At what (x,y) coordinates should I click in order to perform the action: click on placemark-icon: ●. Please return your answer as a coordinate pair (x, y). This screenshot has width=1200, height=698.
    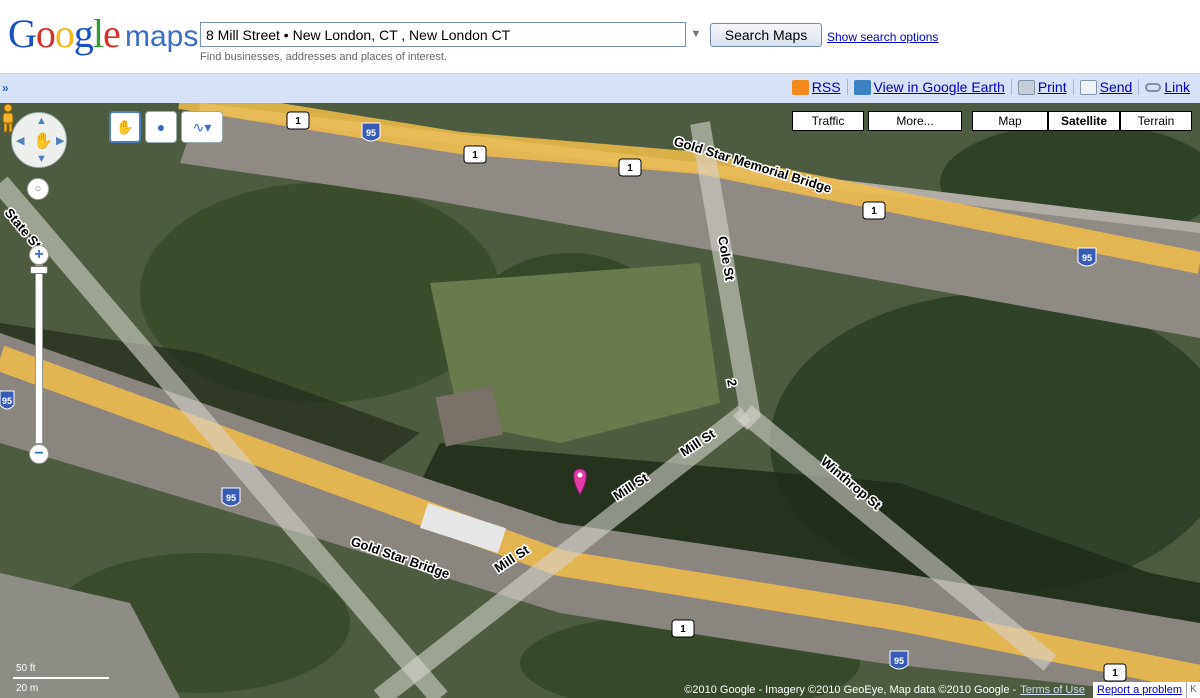
    Looking at the image, I should click on (161, 127).